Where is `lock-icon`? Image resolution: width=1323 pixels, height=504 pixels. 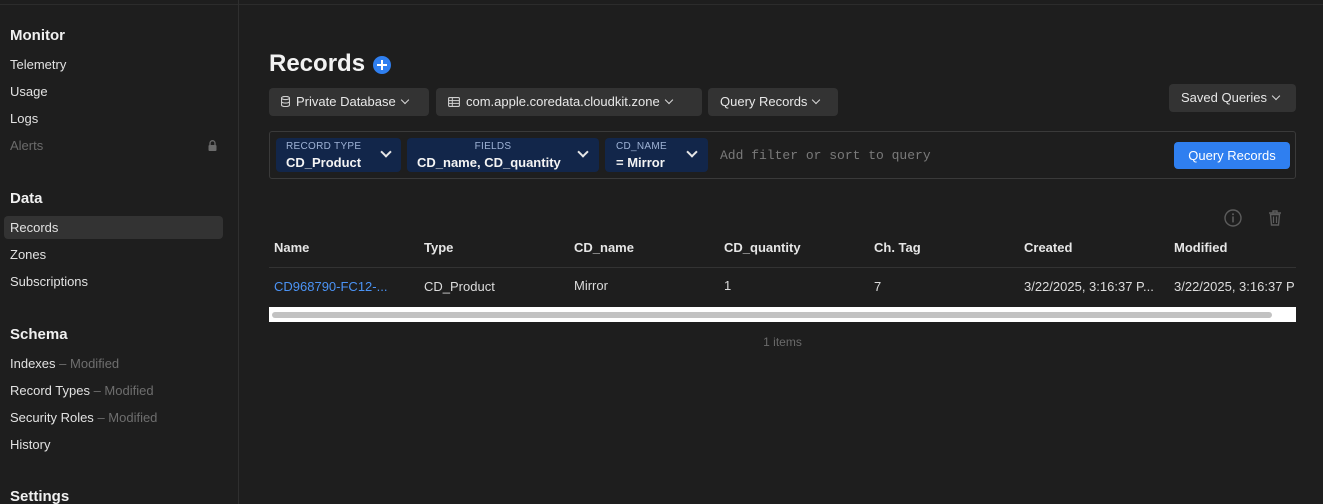 lock-icon is located at coordinates (212, 145).